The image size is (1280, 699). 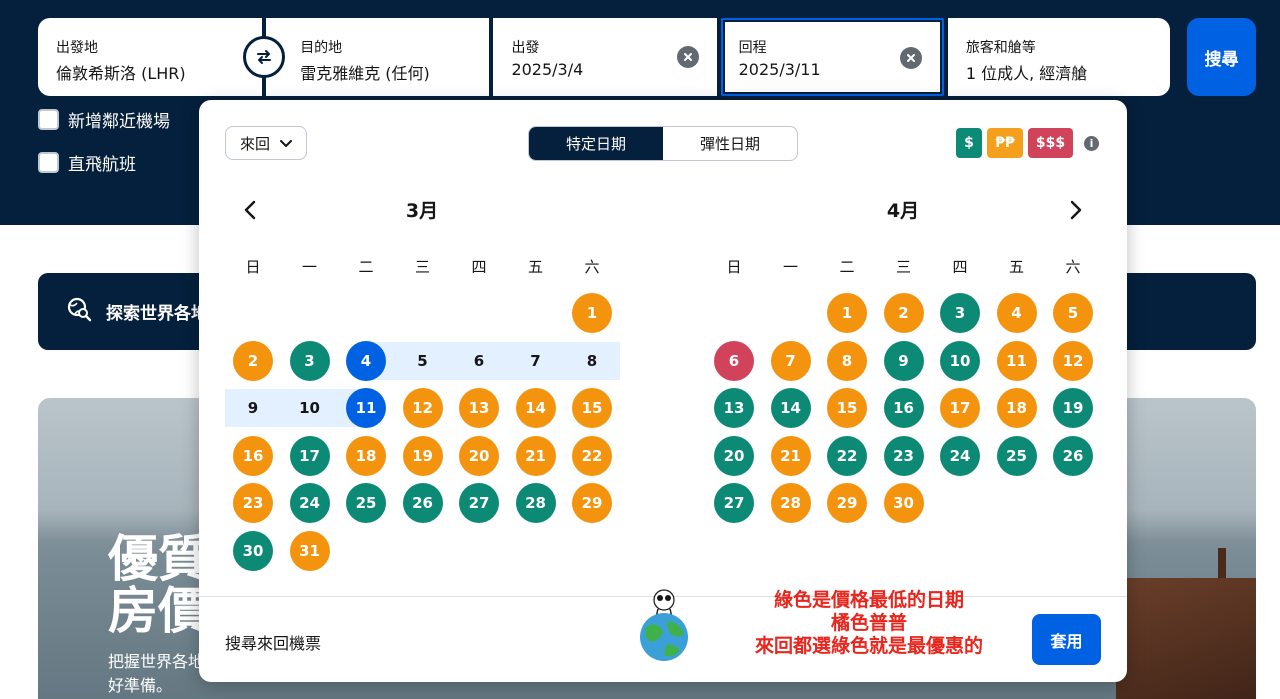 I want to click on nearby-airports-label: 新增鄰近機場, so click(x=119, y=122).